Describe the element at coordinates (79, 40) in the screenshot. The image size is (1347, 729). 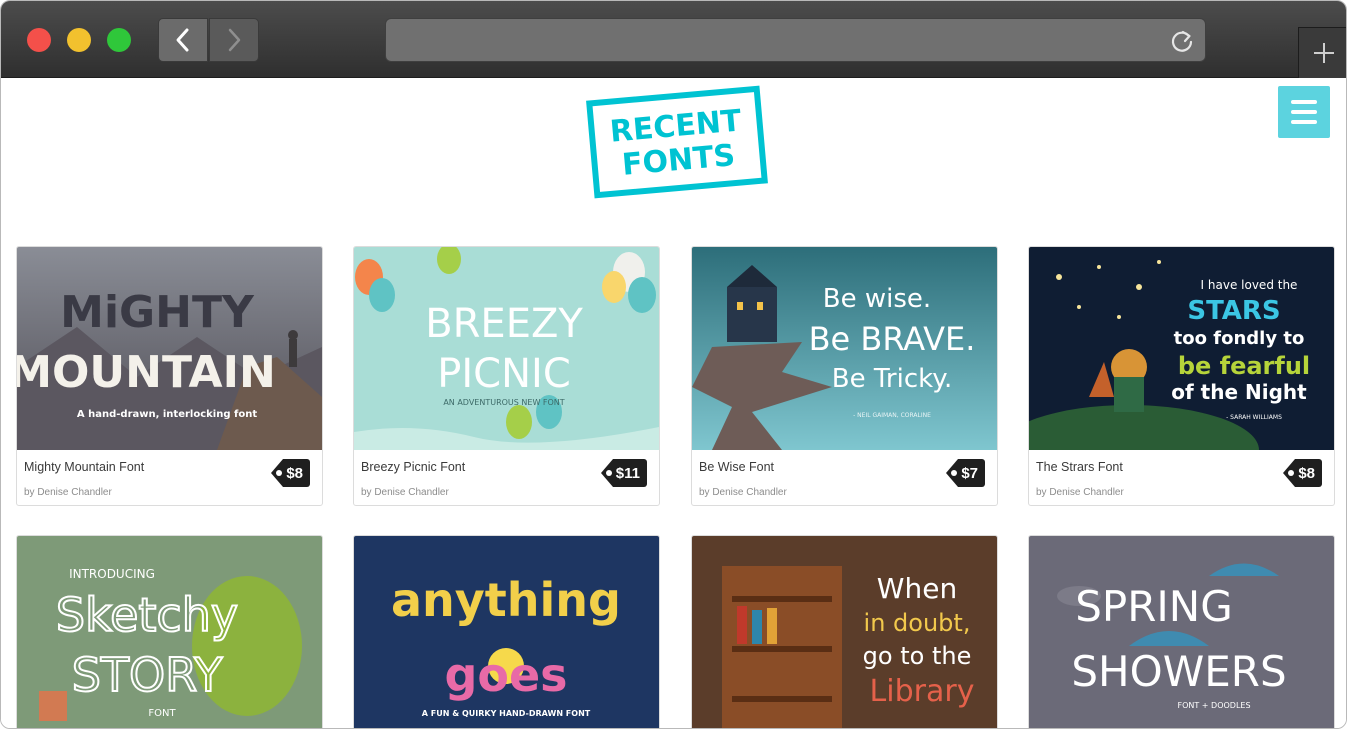
I see `minimize-window-button` at that location.